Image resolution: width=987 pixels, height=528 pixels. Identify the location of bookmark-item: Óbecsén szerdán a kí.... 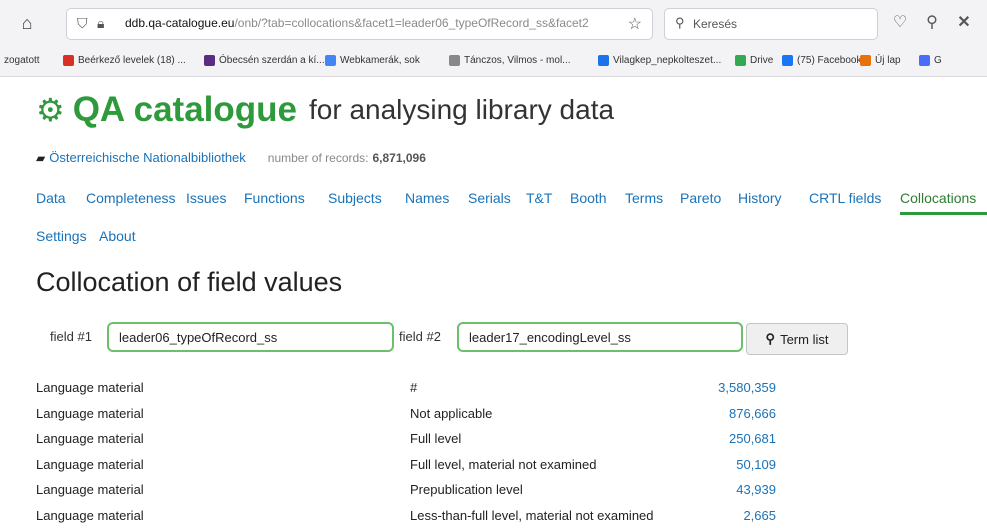
(264, 60).